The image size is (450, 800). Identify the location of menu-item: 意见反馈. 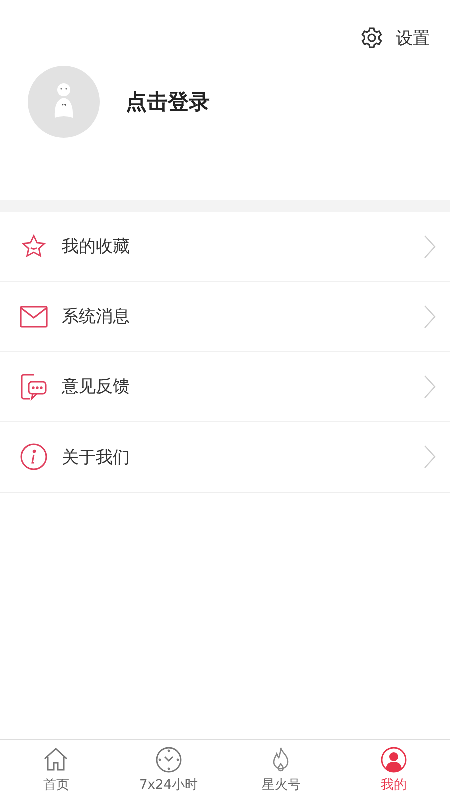
(225, 387).